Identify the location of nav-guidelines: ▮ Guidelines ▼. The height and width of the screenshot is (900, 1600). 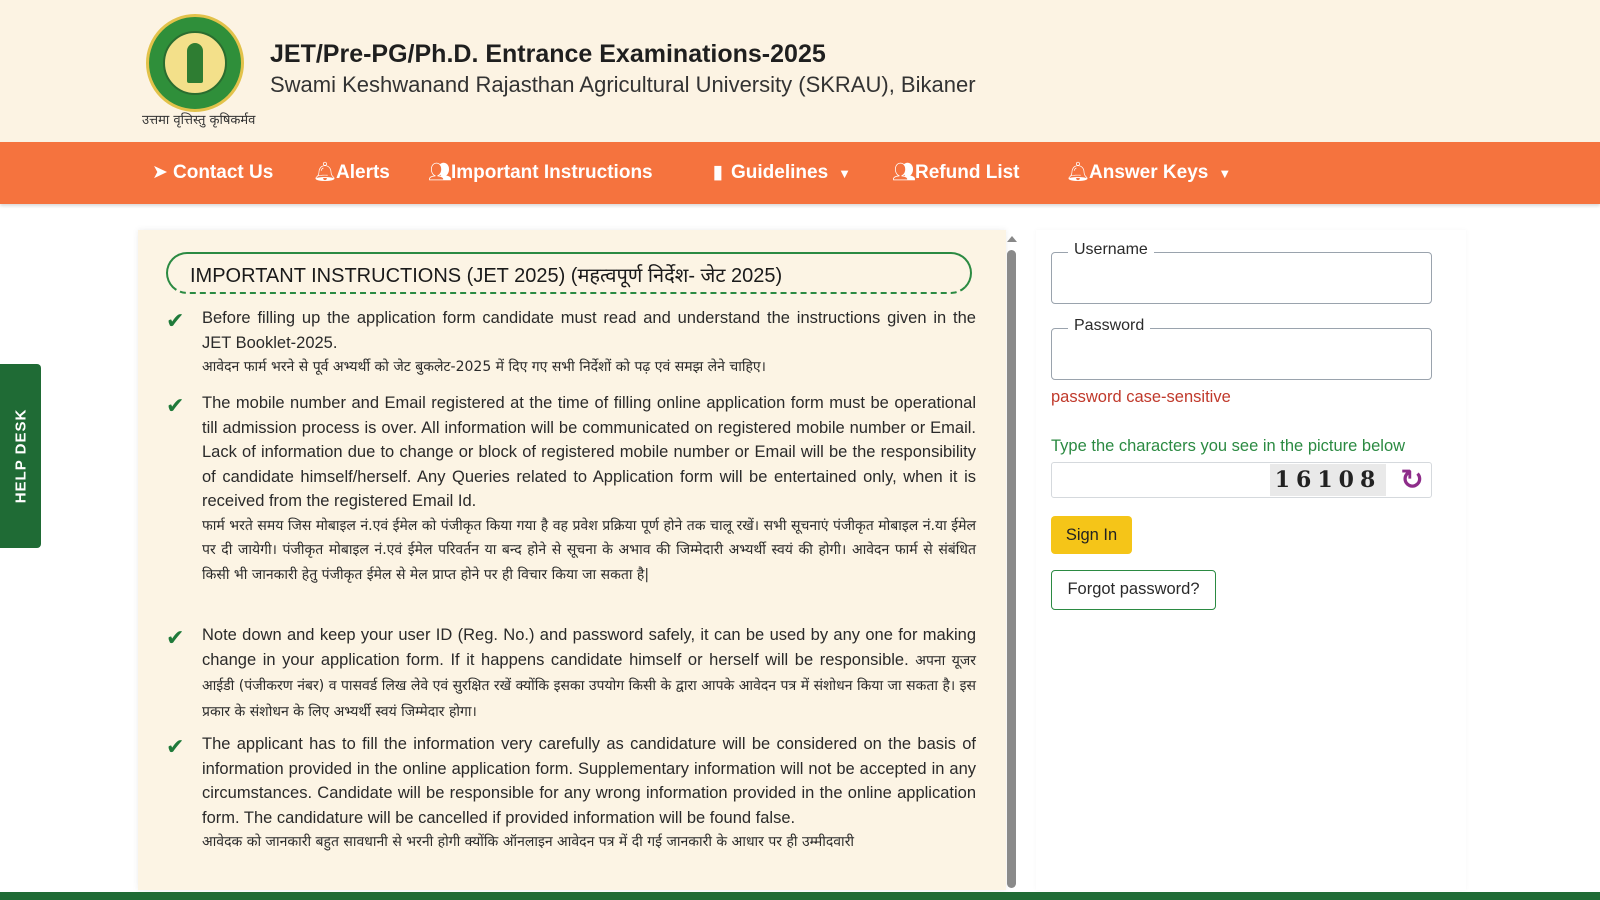
(779, 173).